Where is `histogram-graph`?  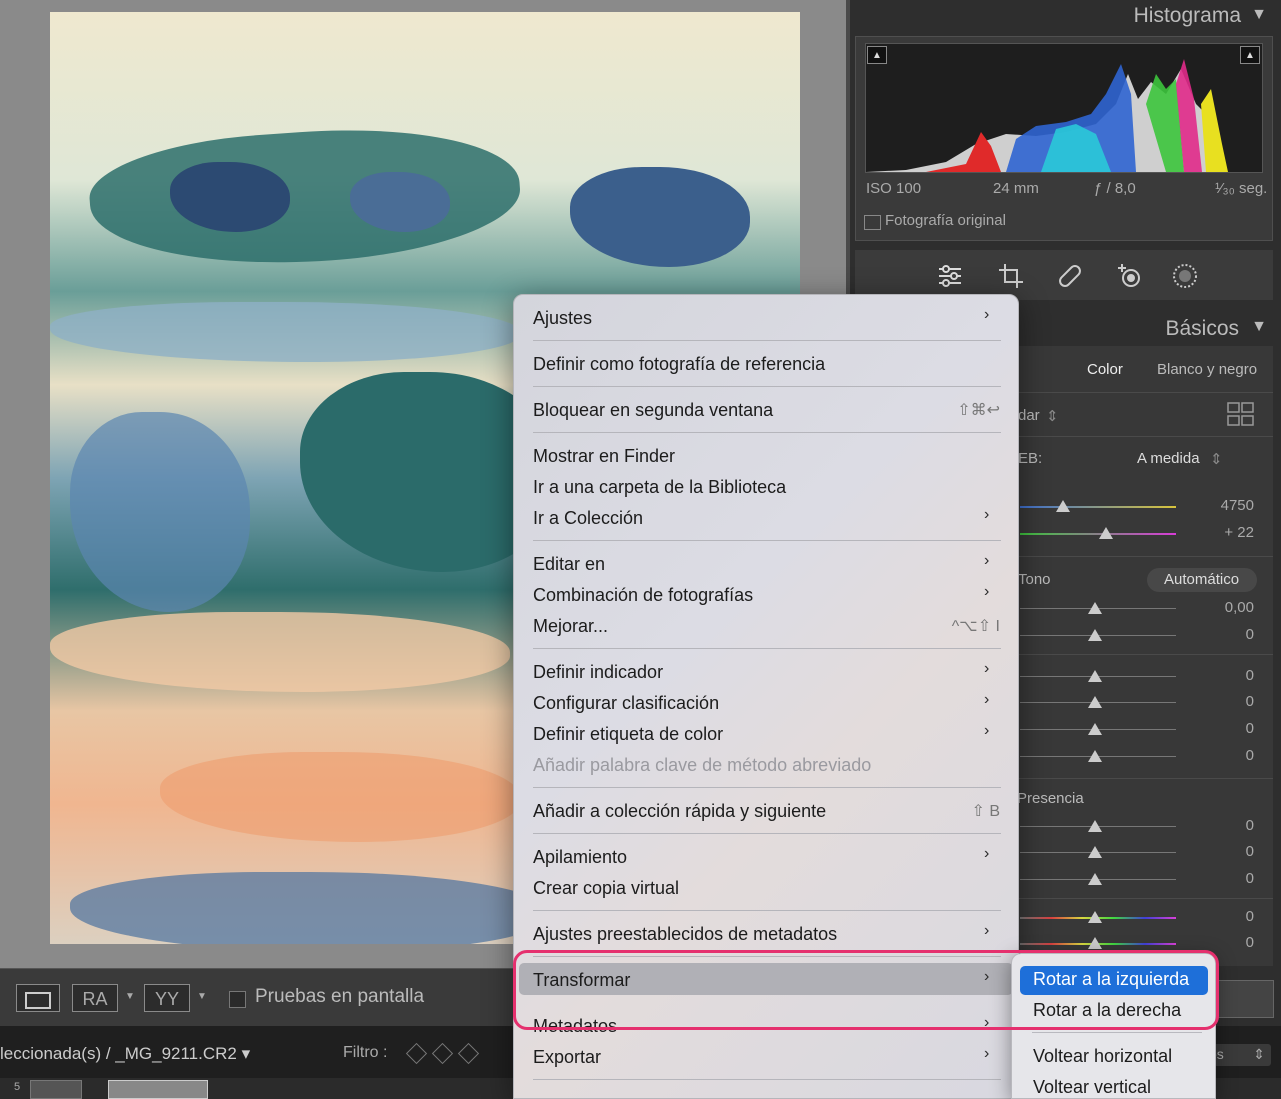
histogram-graph is located at coordinates (1064, 108).